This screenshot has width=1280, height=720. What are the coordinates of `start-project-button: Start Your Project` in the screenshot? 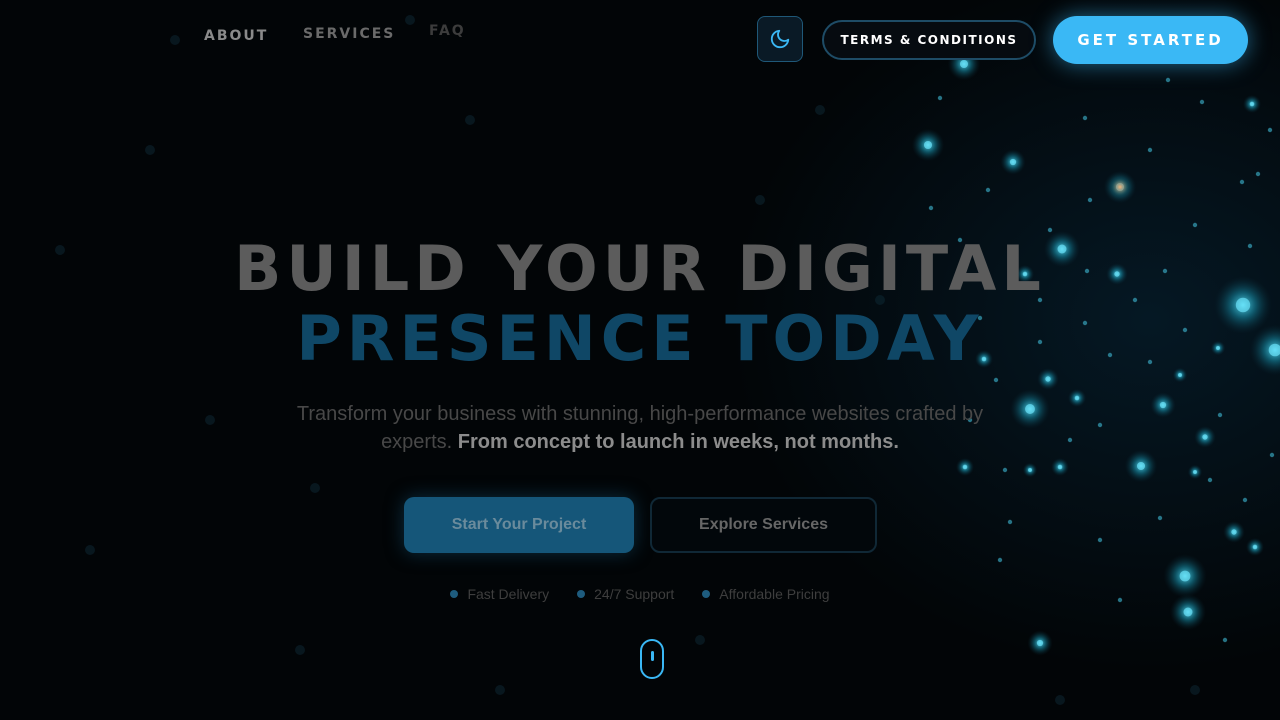 It's located at (519, 525).